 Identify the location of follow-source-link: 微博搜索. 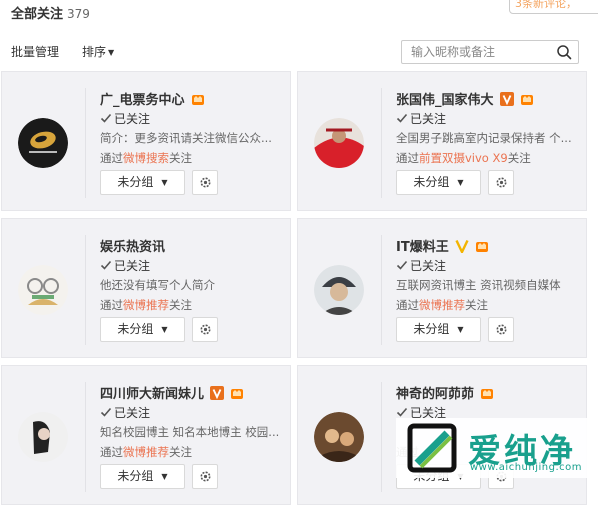
(146, 158).